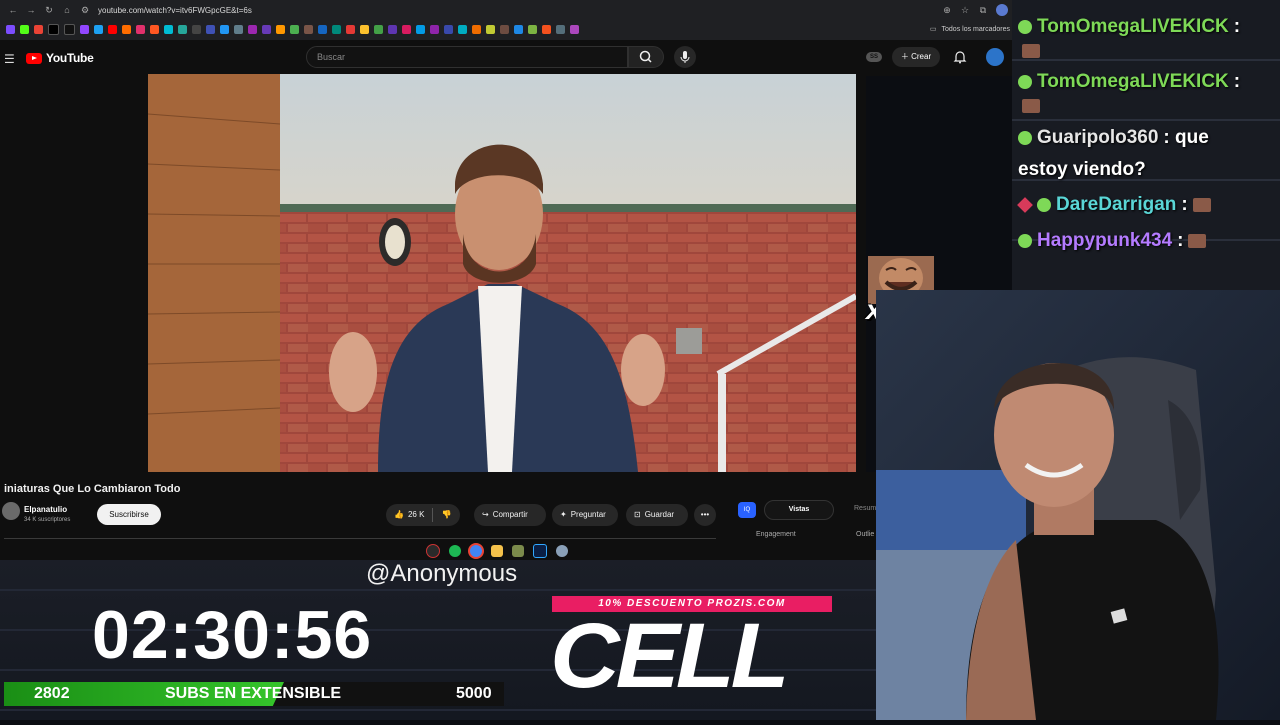 The width and height of the screenshot is (1280, 725). Describe the element at coordinates (947, 10) in the screenshot. I see `zoom-icon: ⊕` at that location.